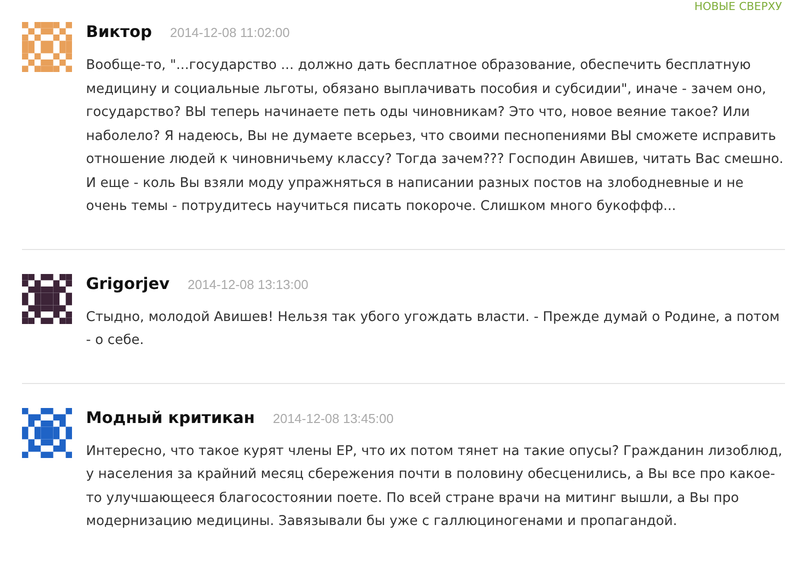 This screenshot has height=568, width=800. I want to click on comment-text: Интересно, что такое курят члены ЕР, что их потом тянет на такие опусы? Гражданин лизоблюд, у населения за крайний месяц сбережения почти в половину обесценились, а Вы все про какое-то улучшающееся благосостоянии поете. По всей стране врачи на митинг вышли, а Вы про модернизацию медицины. Завязывали бы уже с галлюциногенами и пропагандой., so click(435, 486).